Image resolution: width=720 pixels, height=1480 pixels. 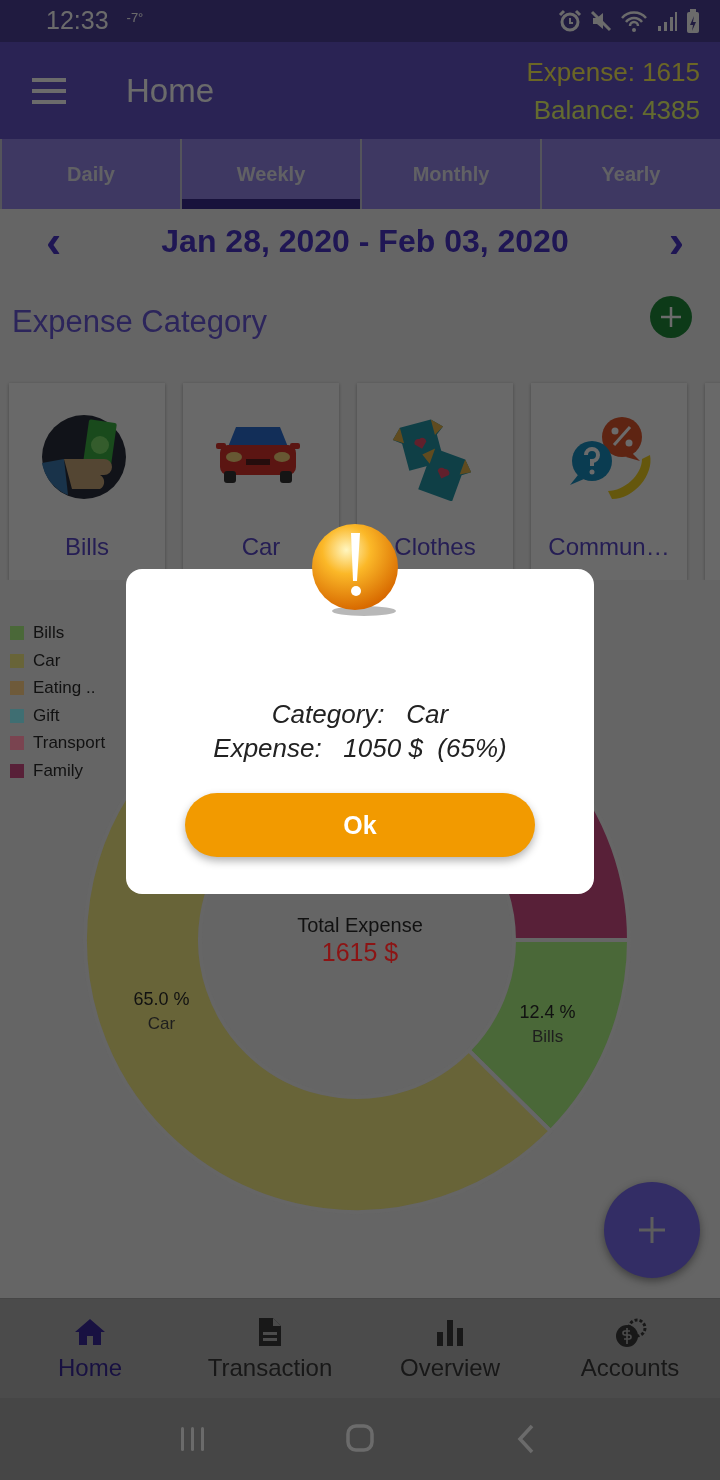 I want to click on section-title: Expense Category, so click(x=140, y=321).